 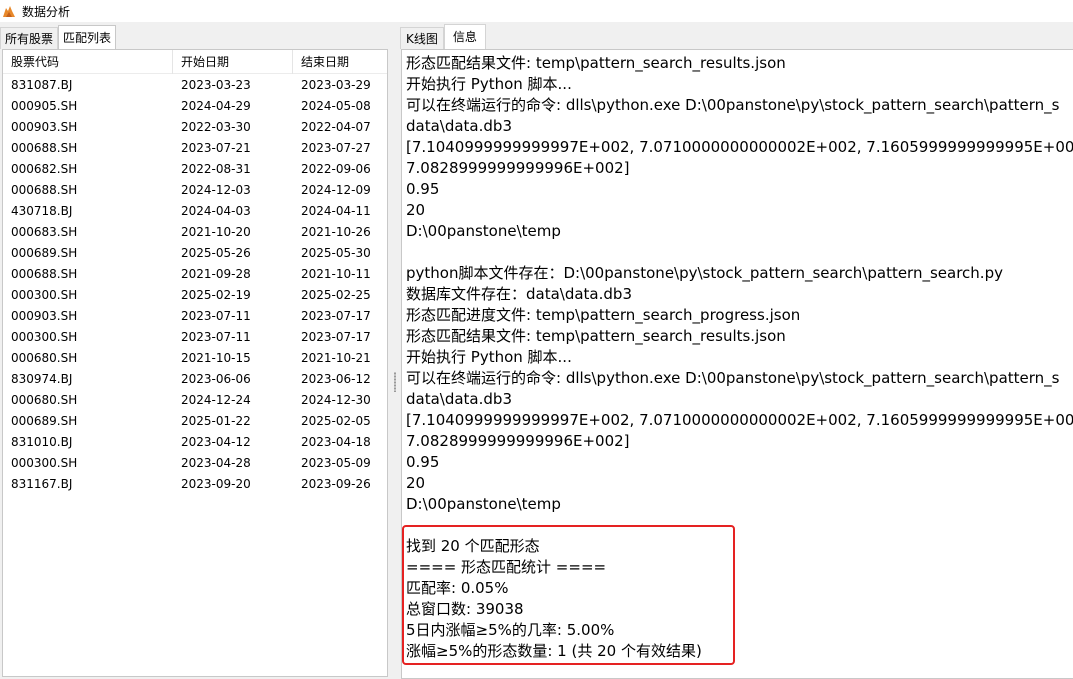 What do you see at coordinates (336, 147) in the screenshot?
I see `end-date-cell: 2023-07-27` at bounding box center [336, 147].